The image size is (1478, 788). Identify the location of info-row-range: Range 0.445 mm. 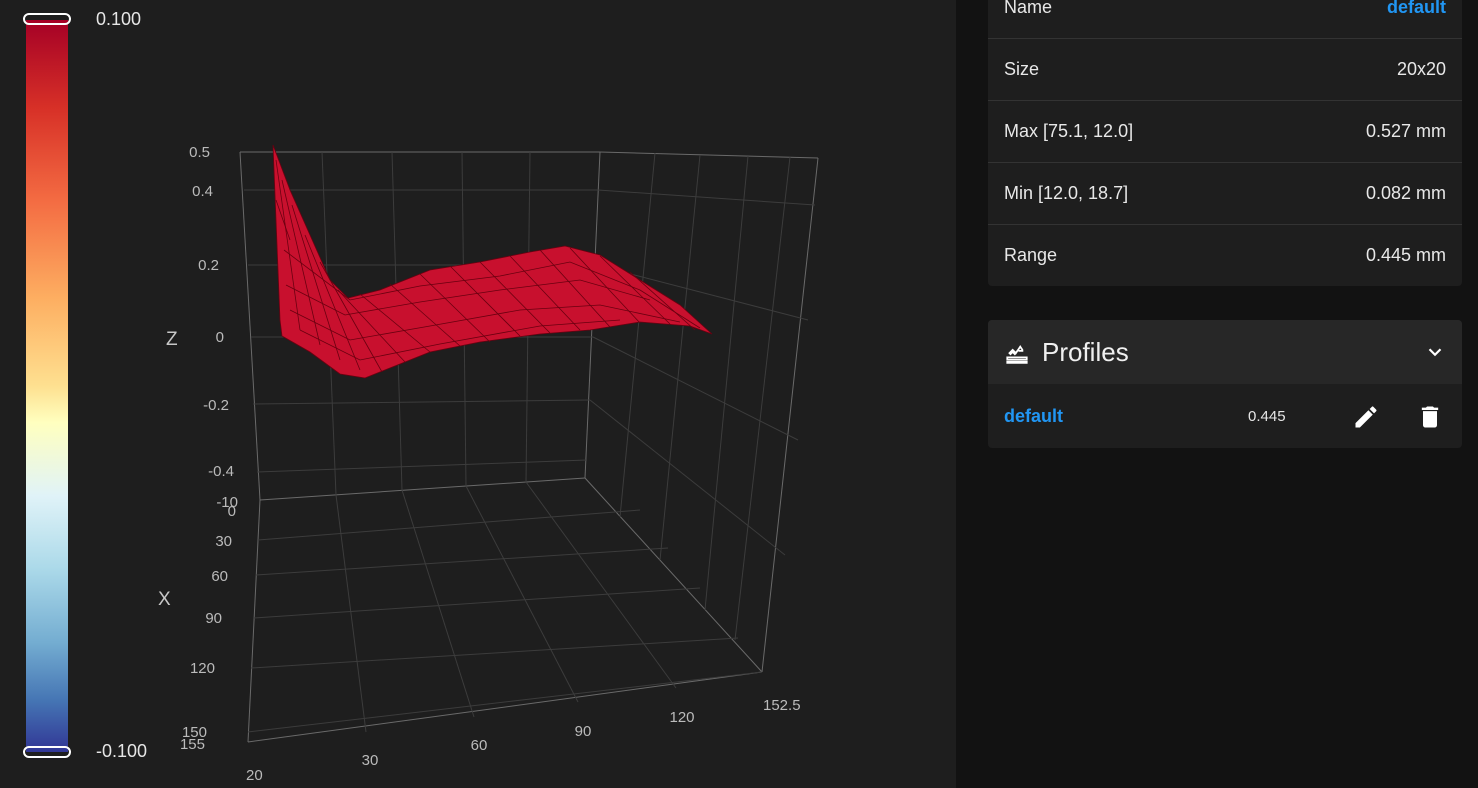
(1225, 255).